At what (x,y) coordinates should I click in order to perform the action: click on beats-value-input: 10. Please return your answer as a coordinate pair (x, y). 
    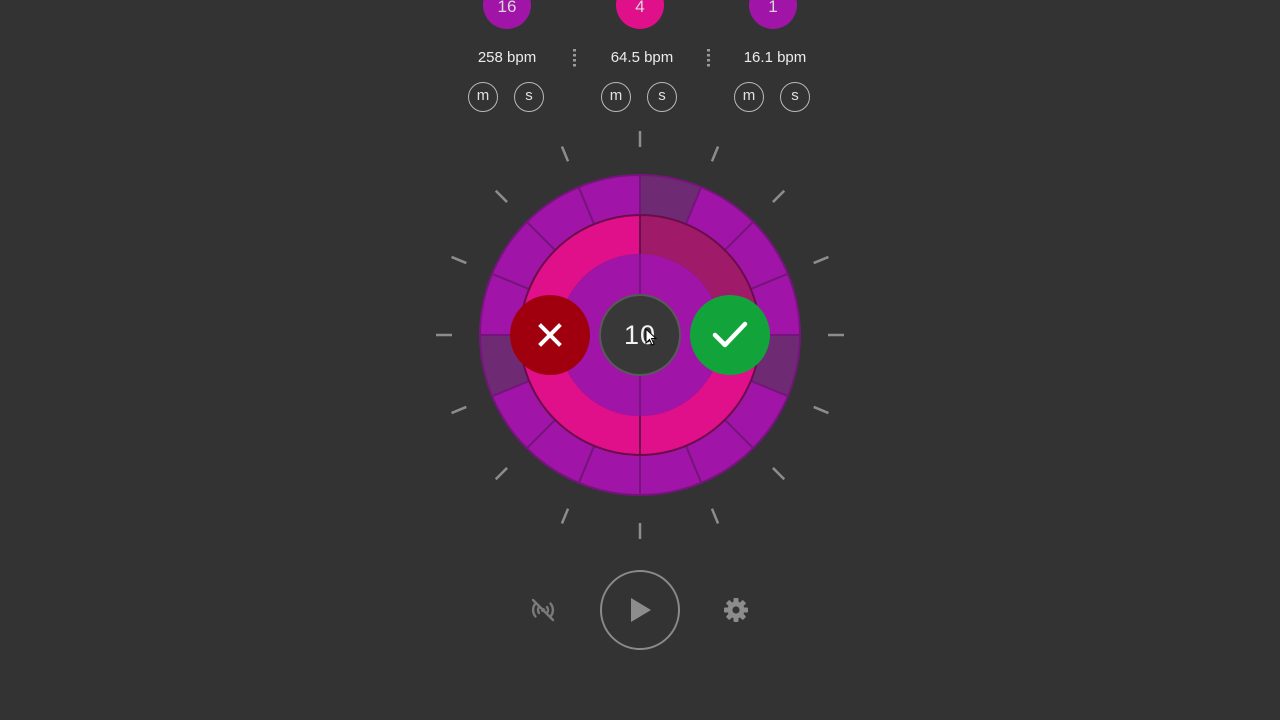
    Looking at the image, I should click on (640, 335).